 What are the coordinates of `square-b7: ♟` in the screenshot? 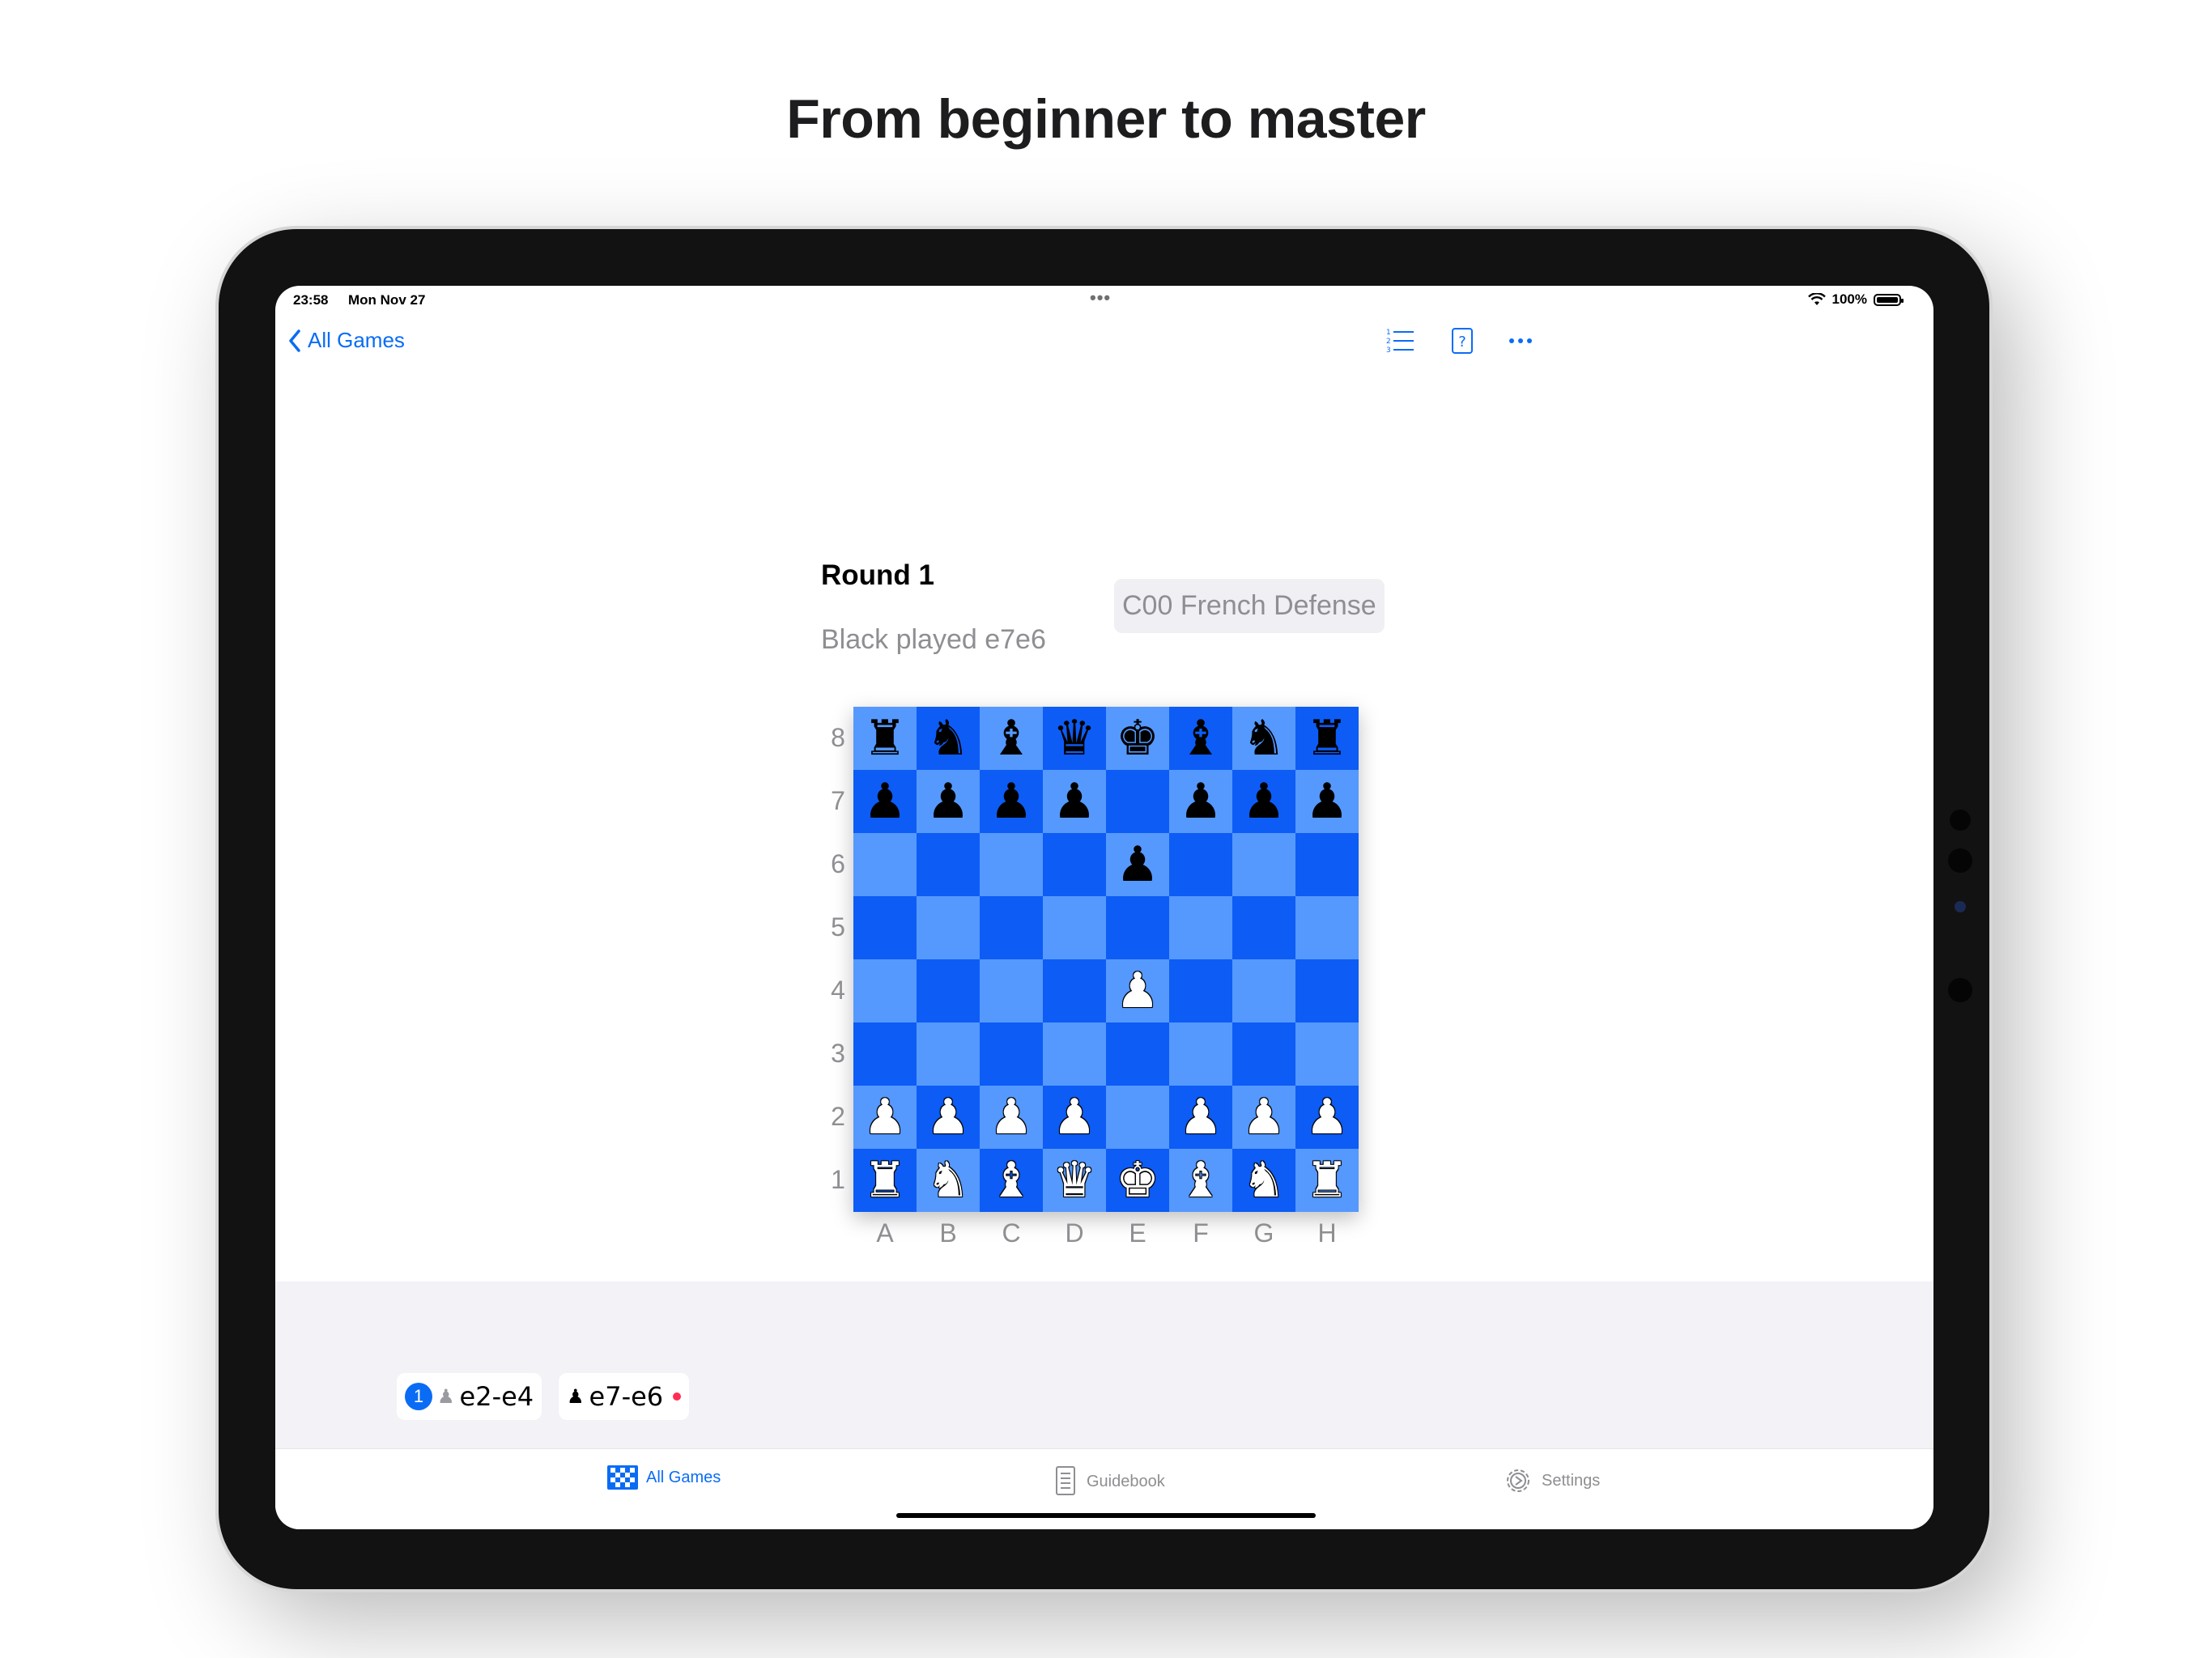 It's located at (949, 801).